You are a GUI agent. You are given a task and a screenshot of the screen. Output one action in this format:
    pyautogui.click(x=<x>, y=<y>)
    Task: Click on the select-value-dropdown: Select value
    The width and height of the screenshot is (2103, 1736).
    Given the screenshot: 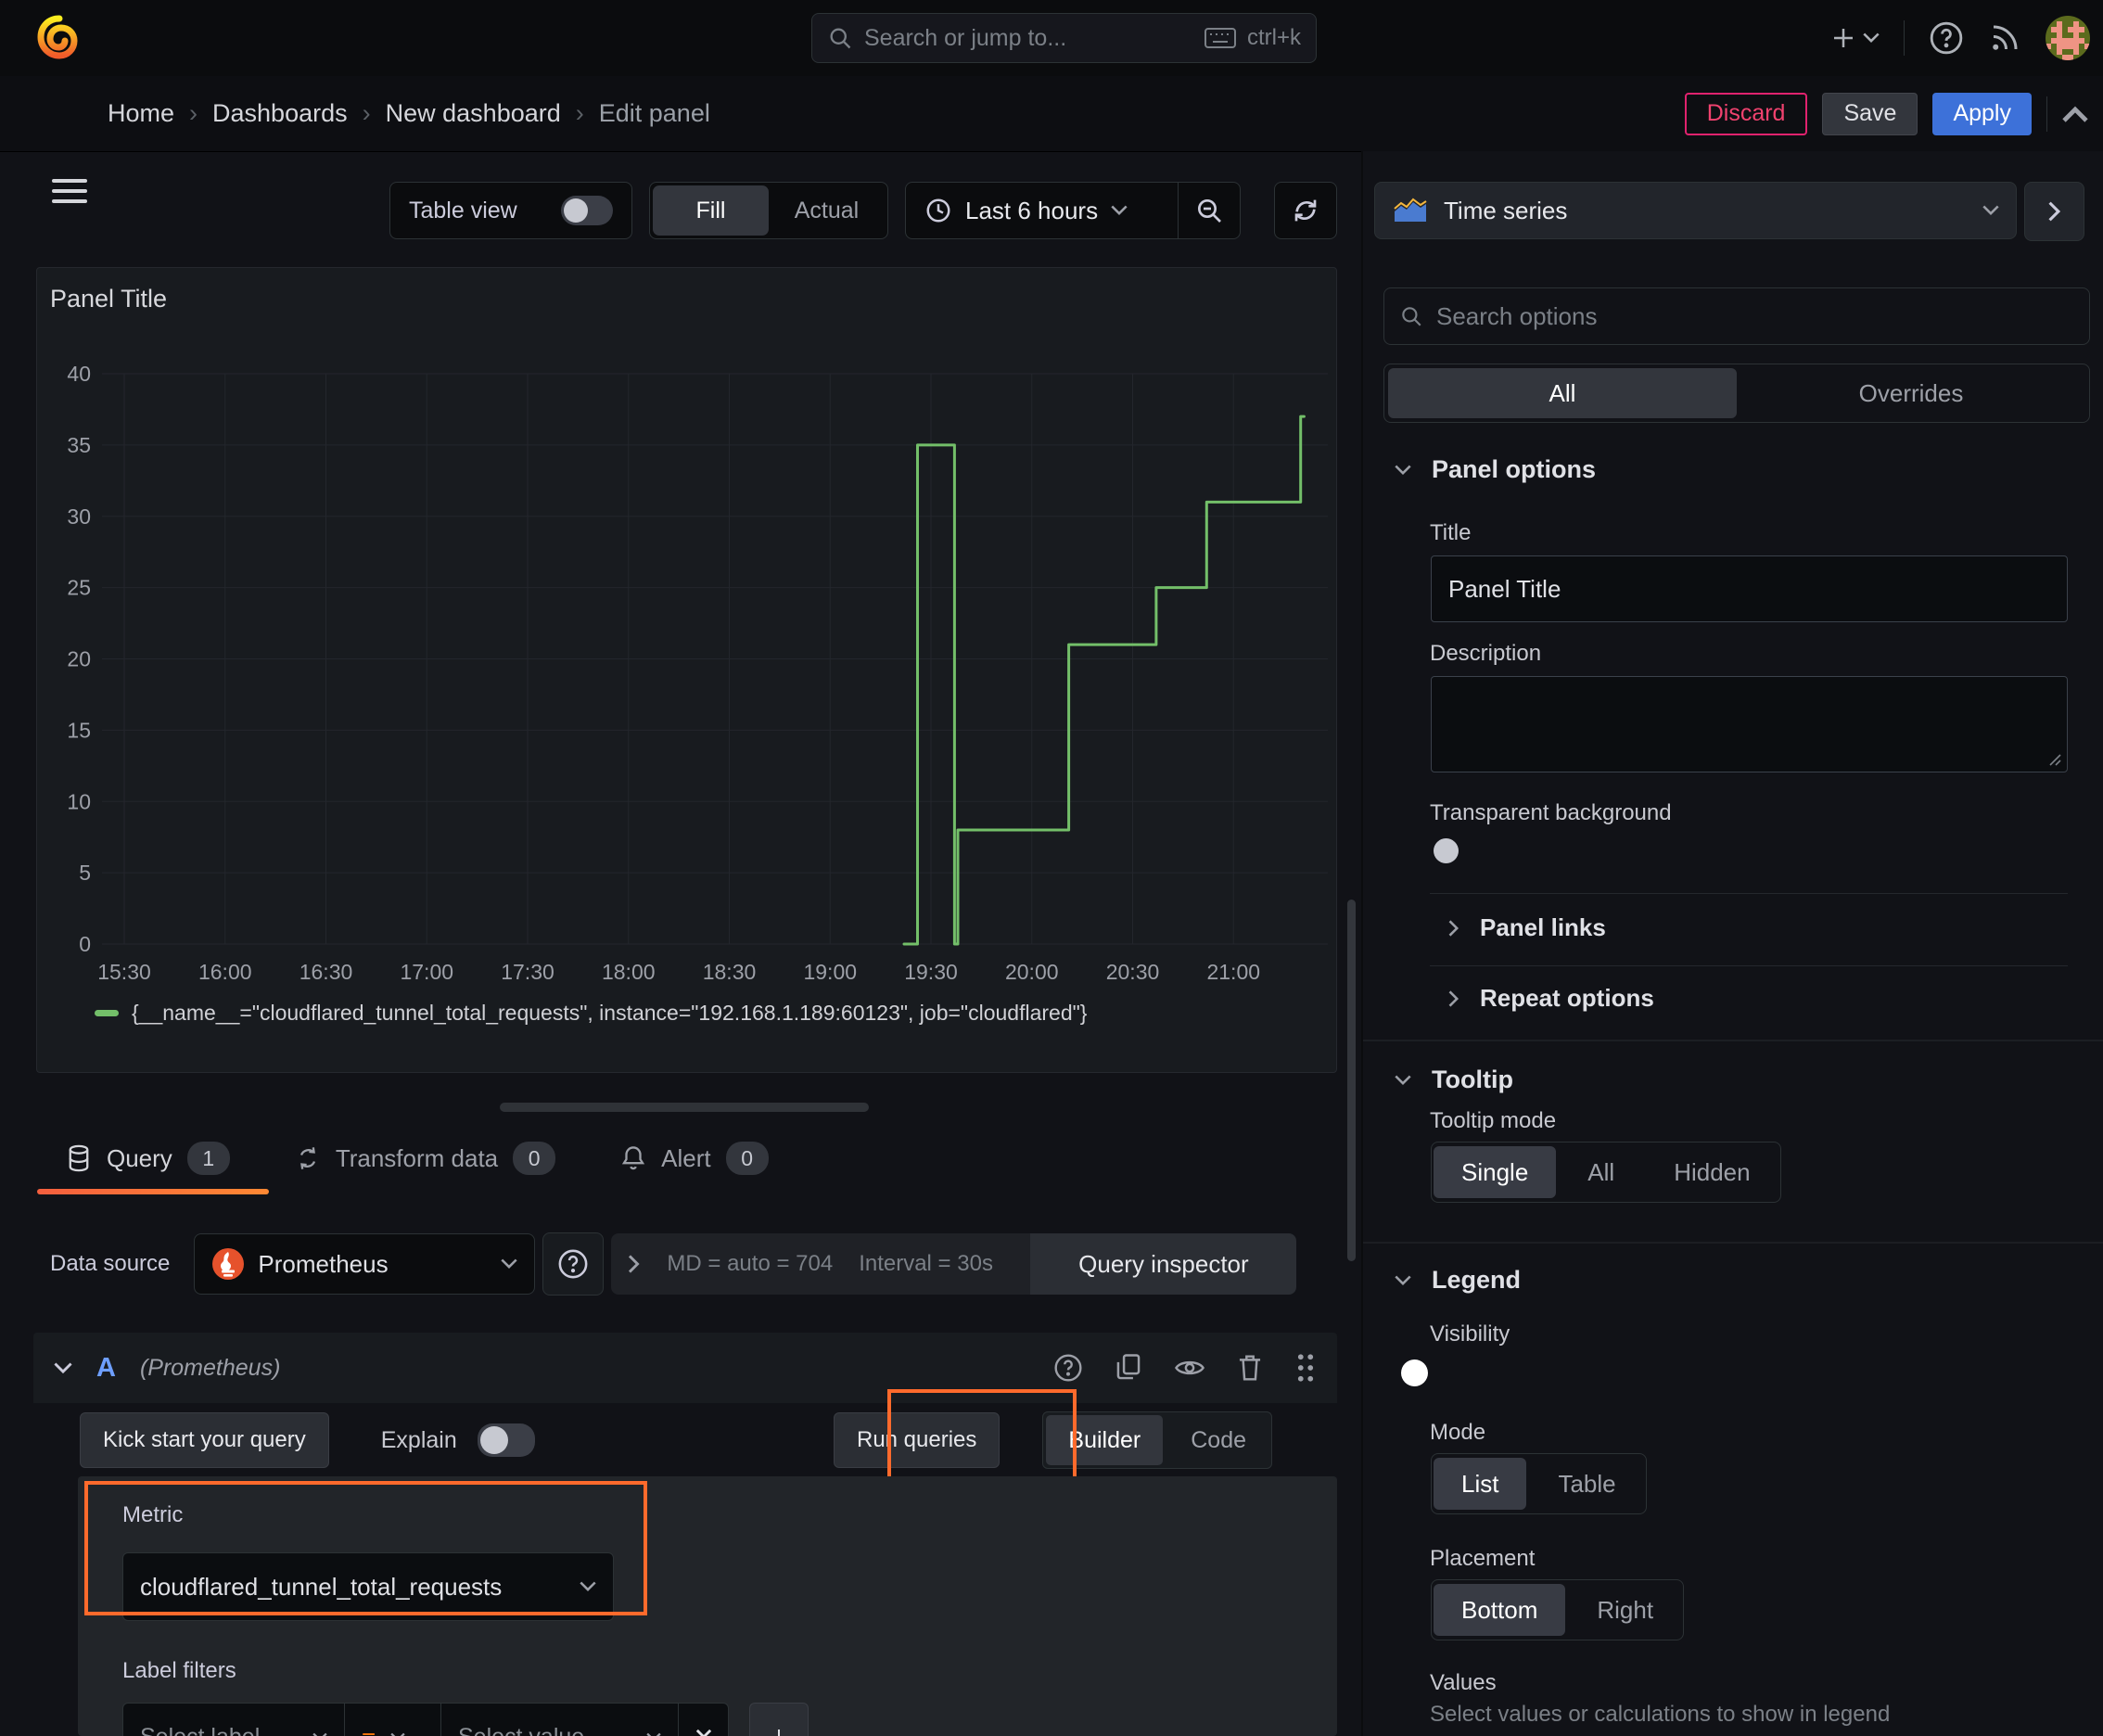 What is the action you would take?
    pyautogui.click(x=560, y=1719)
    